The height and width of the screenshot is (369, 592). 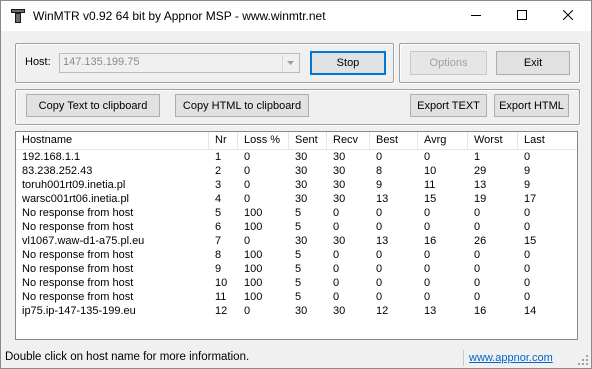 What do you see at coordinates (18, 16) in the screenshot?
I see `winmtr-app-icon` at bounding box center [18, 16].